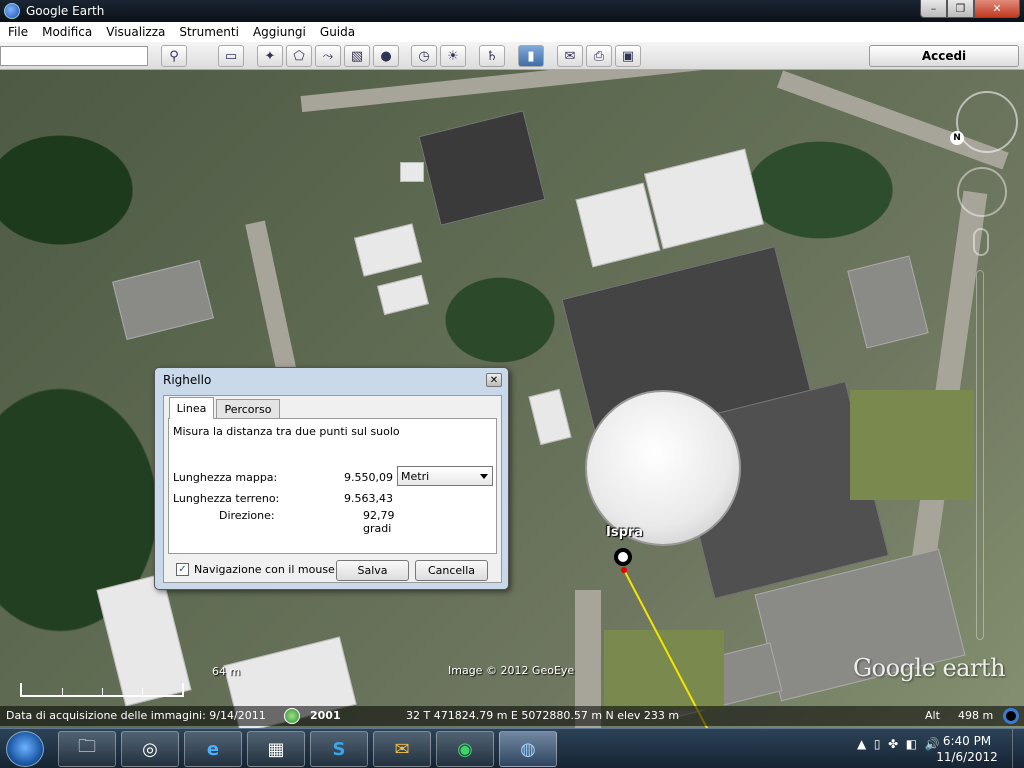  I want to click on network-map-icon: ◎, so click(150, 749).